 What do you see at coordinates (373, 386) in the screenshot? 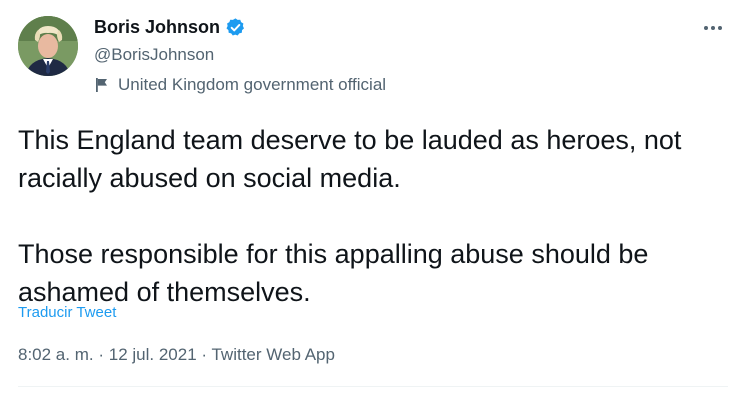
I see `divider` at bounding box center [373, 386].